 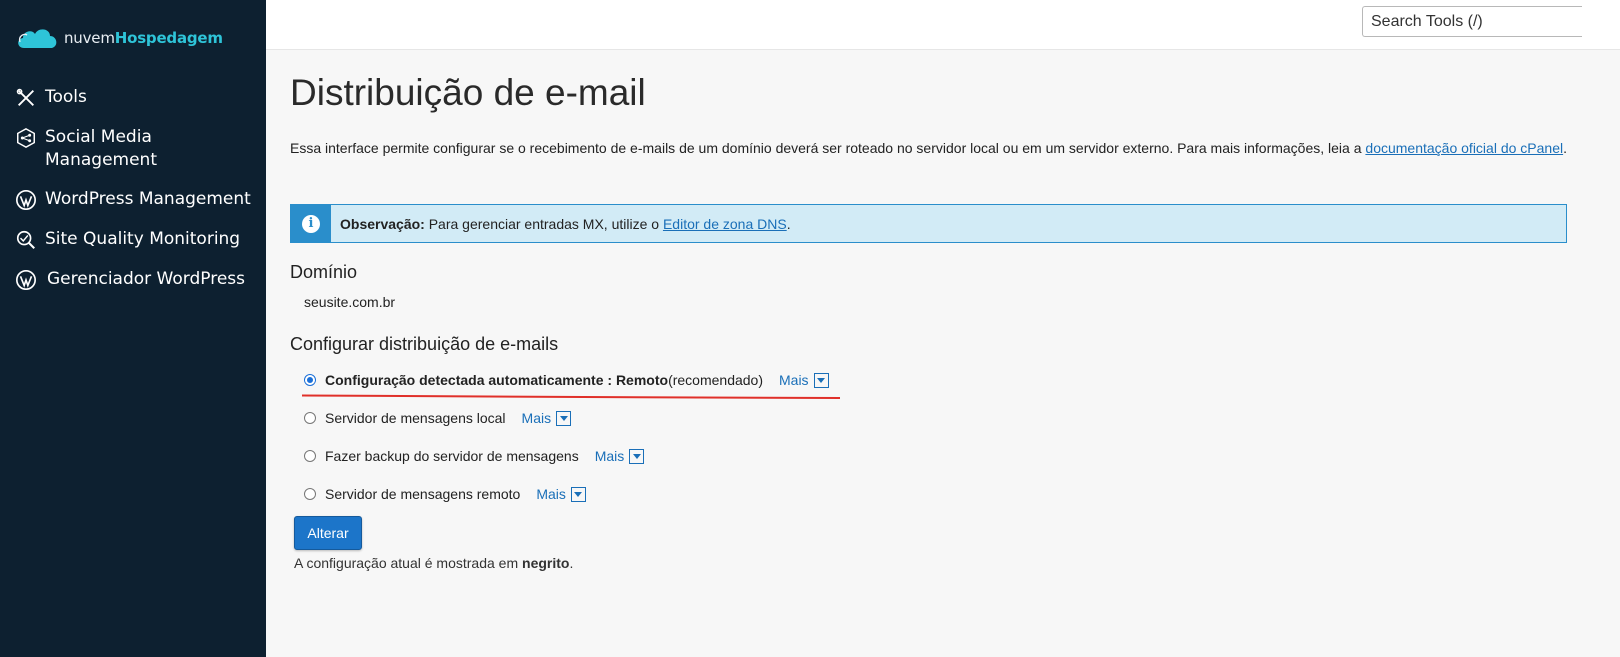 I want to click on sidebar-item-site-quality: Site Quality Monitoring, so click(x=133, y=240).